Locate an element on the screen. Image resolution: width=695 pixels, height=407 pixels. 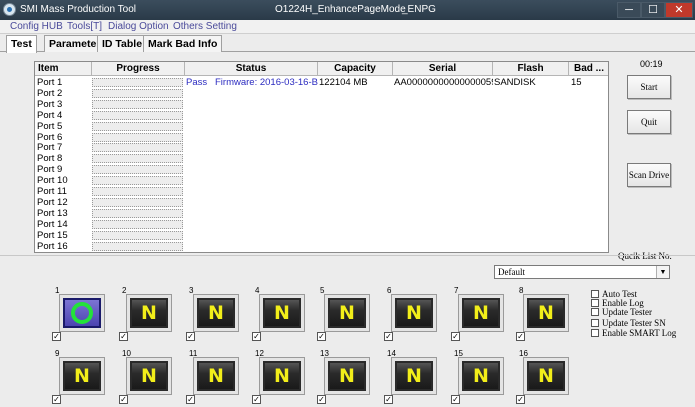
table-row: Port 5 is located at coordinates (49, 126).